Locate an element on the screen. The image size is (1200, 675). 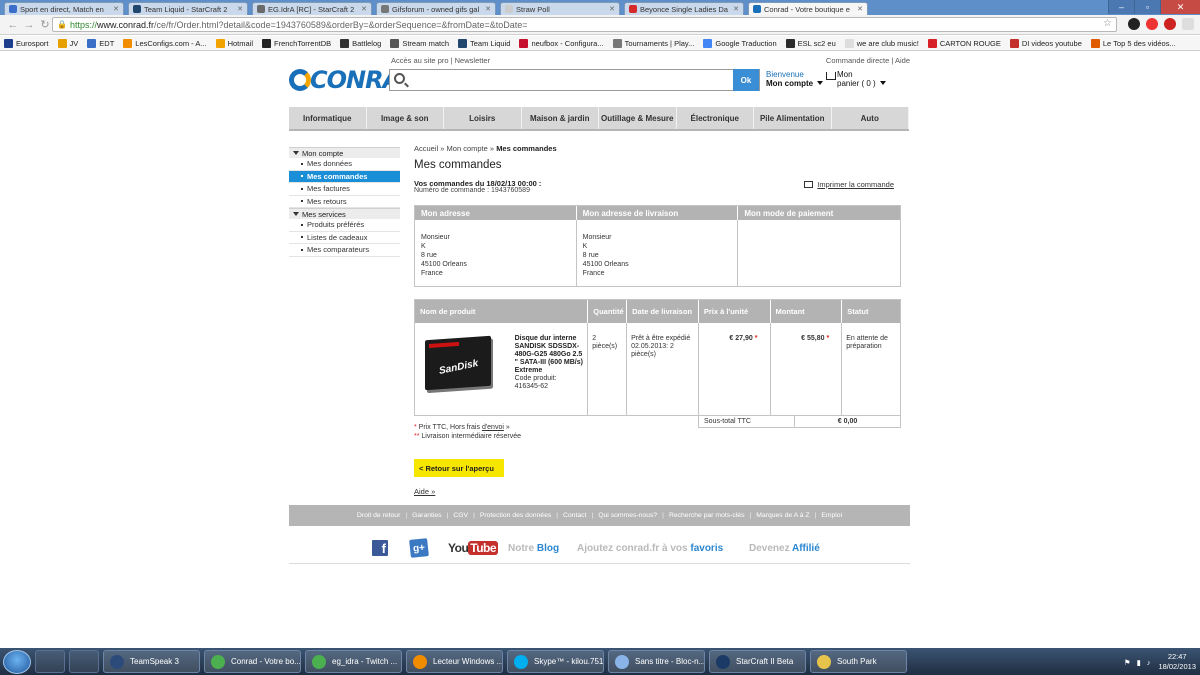
bookmark-item: Team Liquid is located at coordinates (484, 43).